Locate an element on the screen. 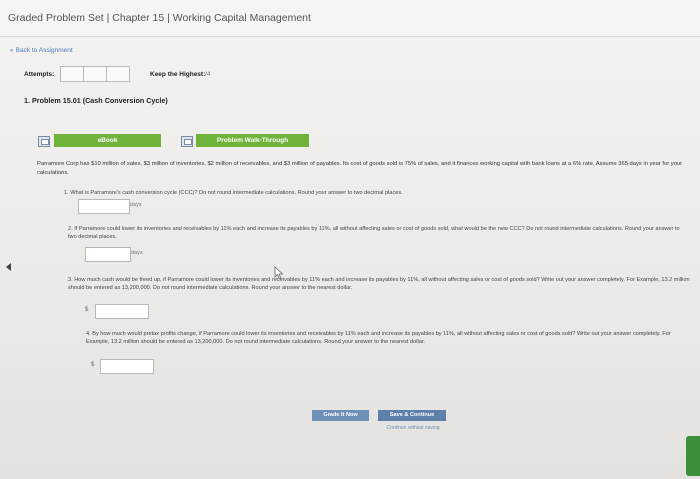 This screenshot has width=700, height=479. question-4-currency: $ is located at coordinates (93, 365).